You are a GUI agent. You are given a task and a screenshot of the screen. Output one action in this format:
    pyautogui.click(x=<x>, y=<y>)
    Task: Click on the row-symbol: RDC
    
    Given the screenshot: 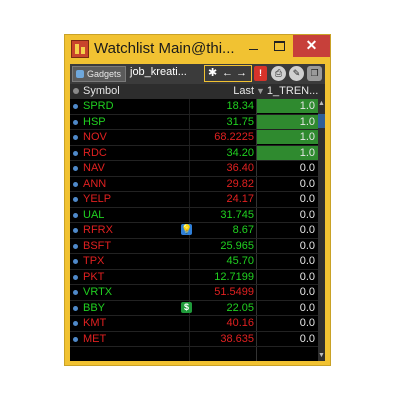 What is the action you would take?
    pyautogui.click(x=95, y=152)
    